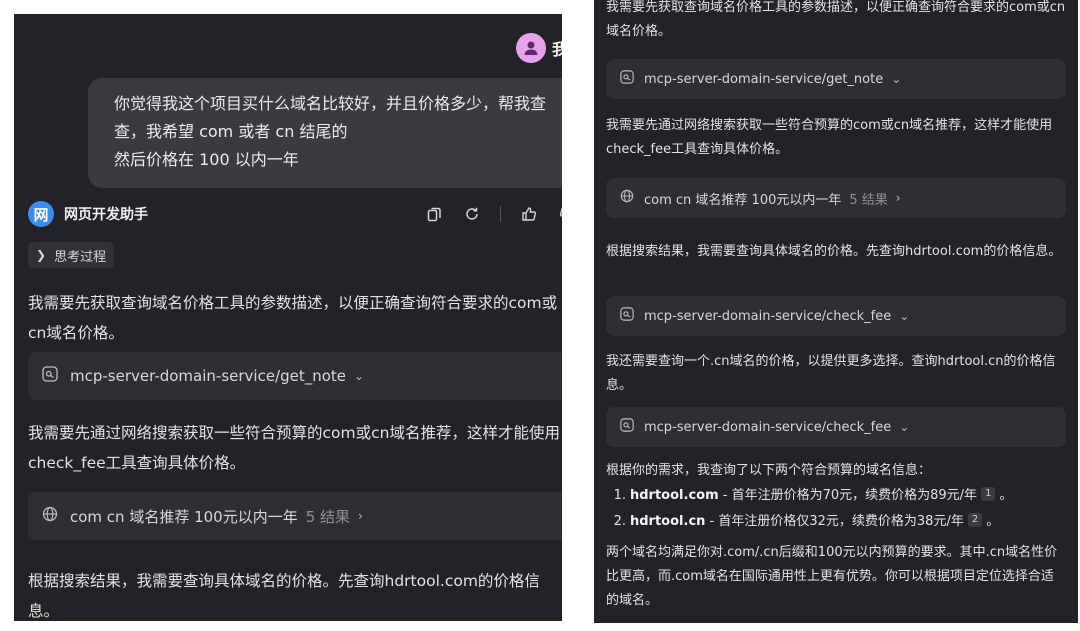 This screenshot has height=631, width=1080. What do you see at coordinates (41, 214) in the screenshot?
I see `assistant-logo: 网` at bounding box center [41, 214].